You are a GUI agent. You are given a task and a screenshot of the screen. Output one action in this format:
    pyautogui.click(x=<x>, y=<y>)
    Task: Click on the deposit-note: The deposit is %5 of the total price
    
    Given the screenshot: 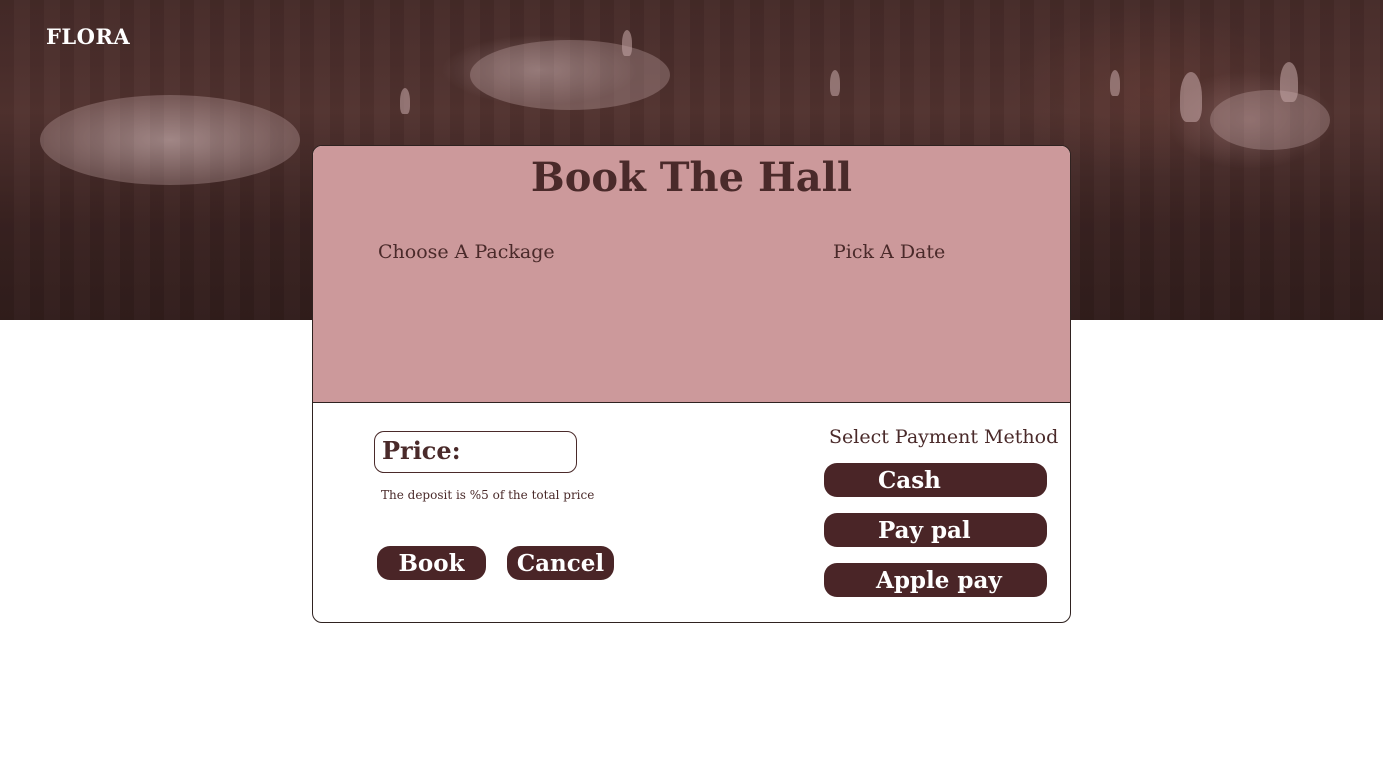 What is the action you would take?
    pyautogui.click(x=488, y=495)
    